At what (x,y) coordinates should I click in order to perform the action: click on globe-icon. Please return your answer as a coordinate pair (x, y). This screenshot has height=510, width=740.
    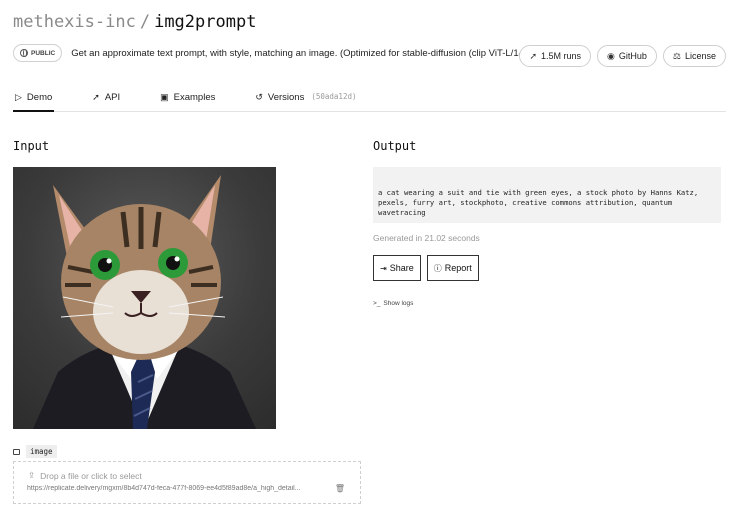
    Looking at the image, I should click on (24, 53).